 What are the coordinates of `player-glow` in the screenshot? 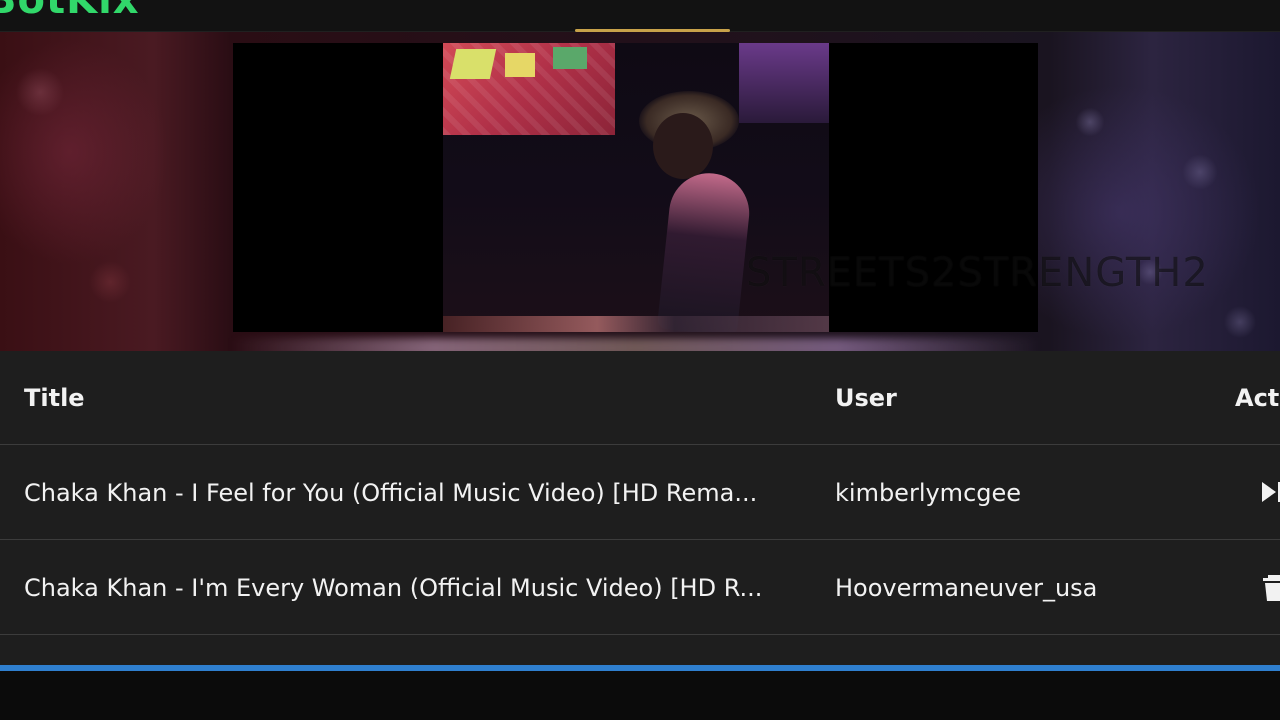 It's located at (635, 344).